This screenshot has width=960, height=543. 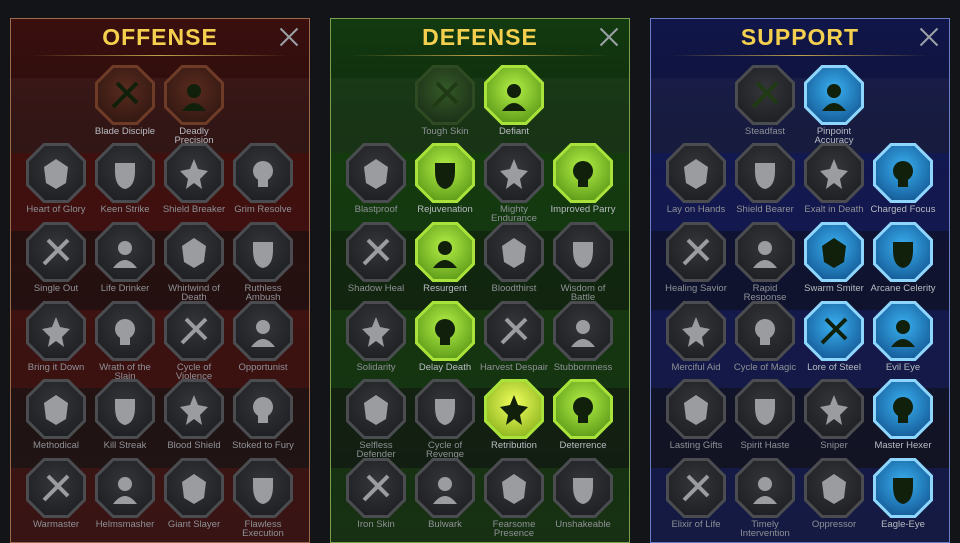 I want to click on talent-charged-focus: Charged Focus, so click(x=903, y=178).